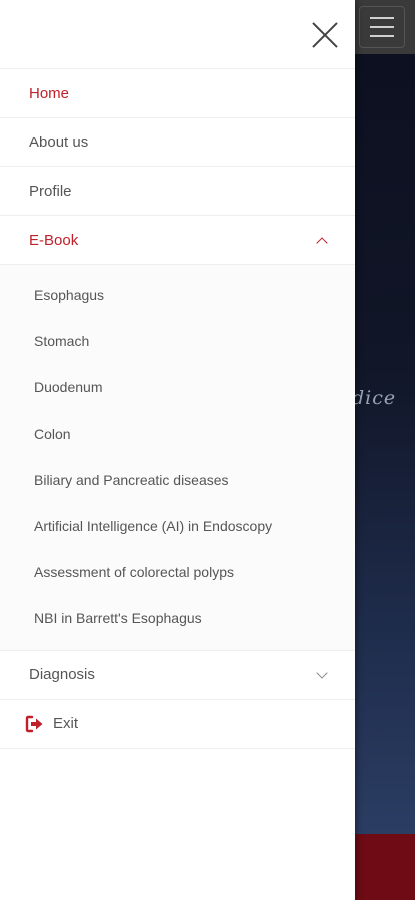 The width and height of the screenshot is (415, 900). What do you see at coordinates (66, 723) in the screenshot?
I see `exit-label: Exit` at bounding box center [66, 723].